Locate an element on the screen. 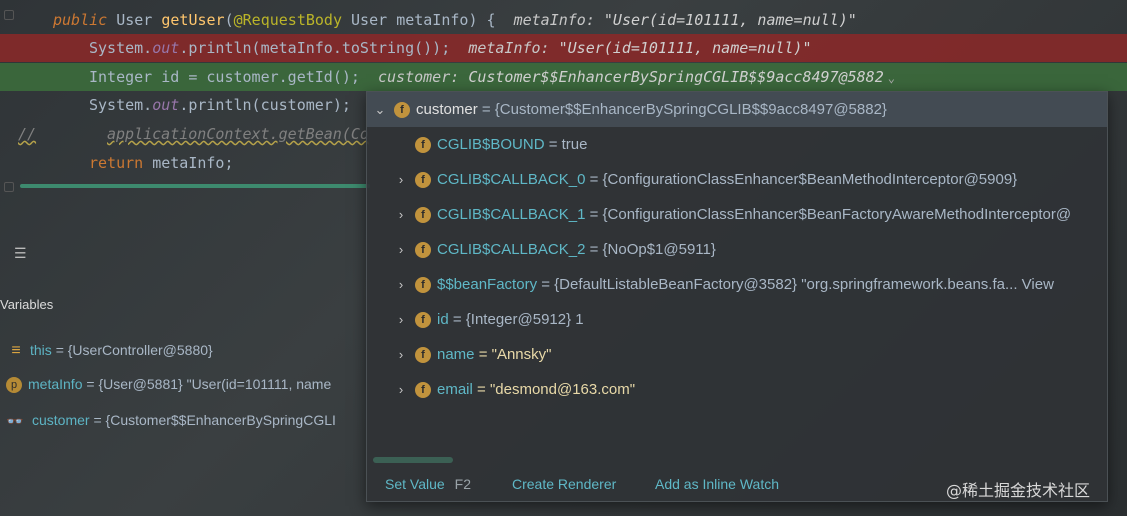 Image resolution: width=1127 pixels, height=516 pixels. tree-row-cglib-callback-2: › f CGLIB$CALLBACK_2 = {NoOp$1@5911} is located at coordinates (737, 249).